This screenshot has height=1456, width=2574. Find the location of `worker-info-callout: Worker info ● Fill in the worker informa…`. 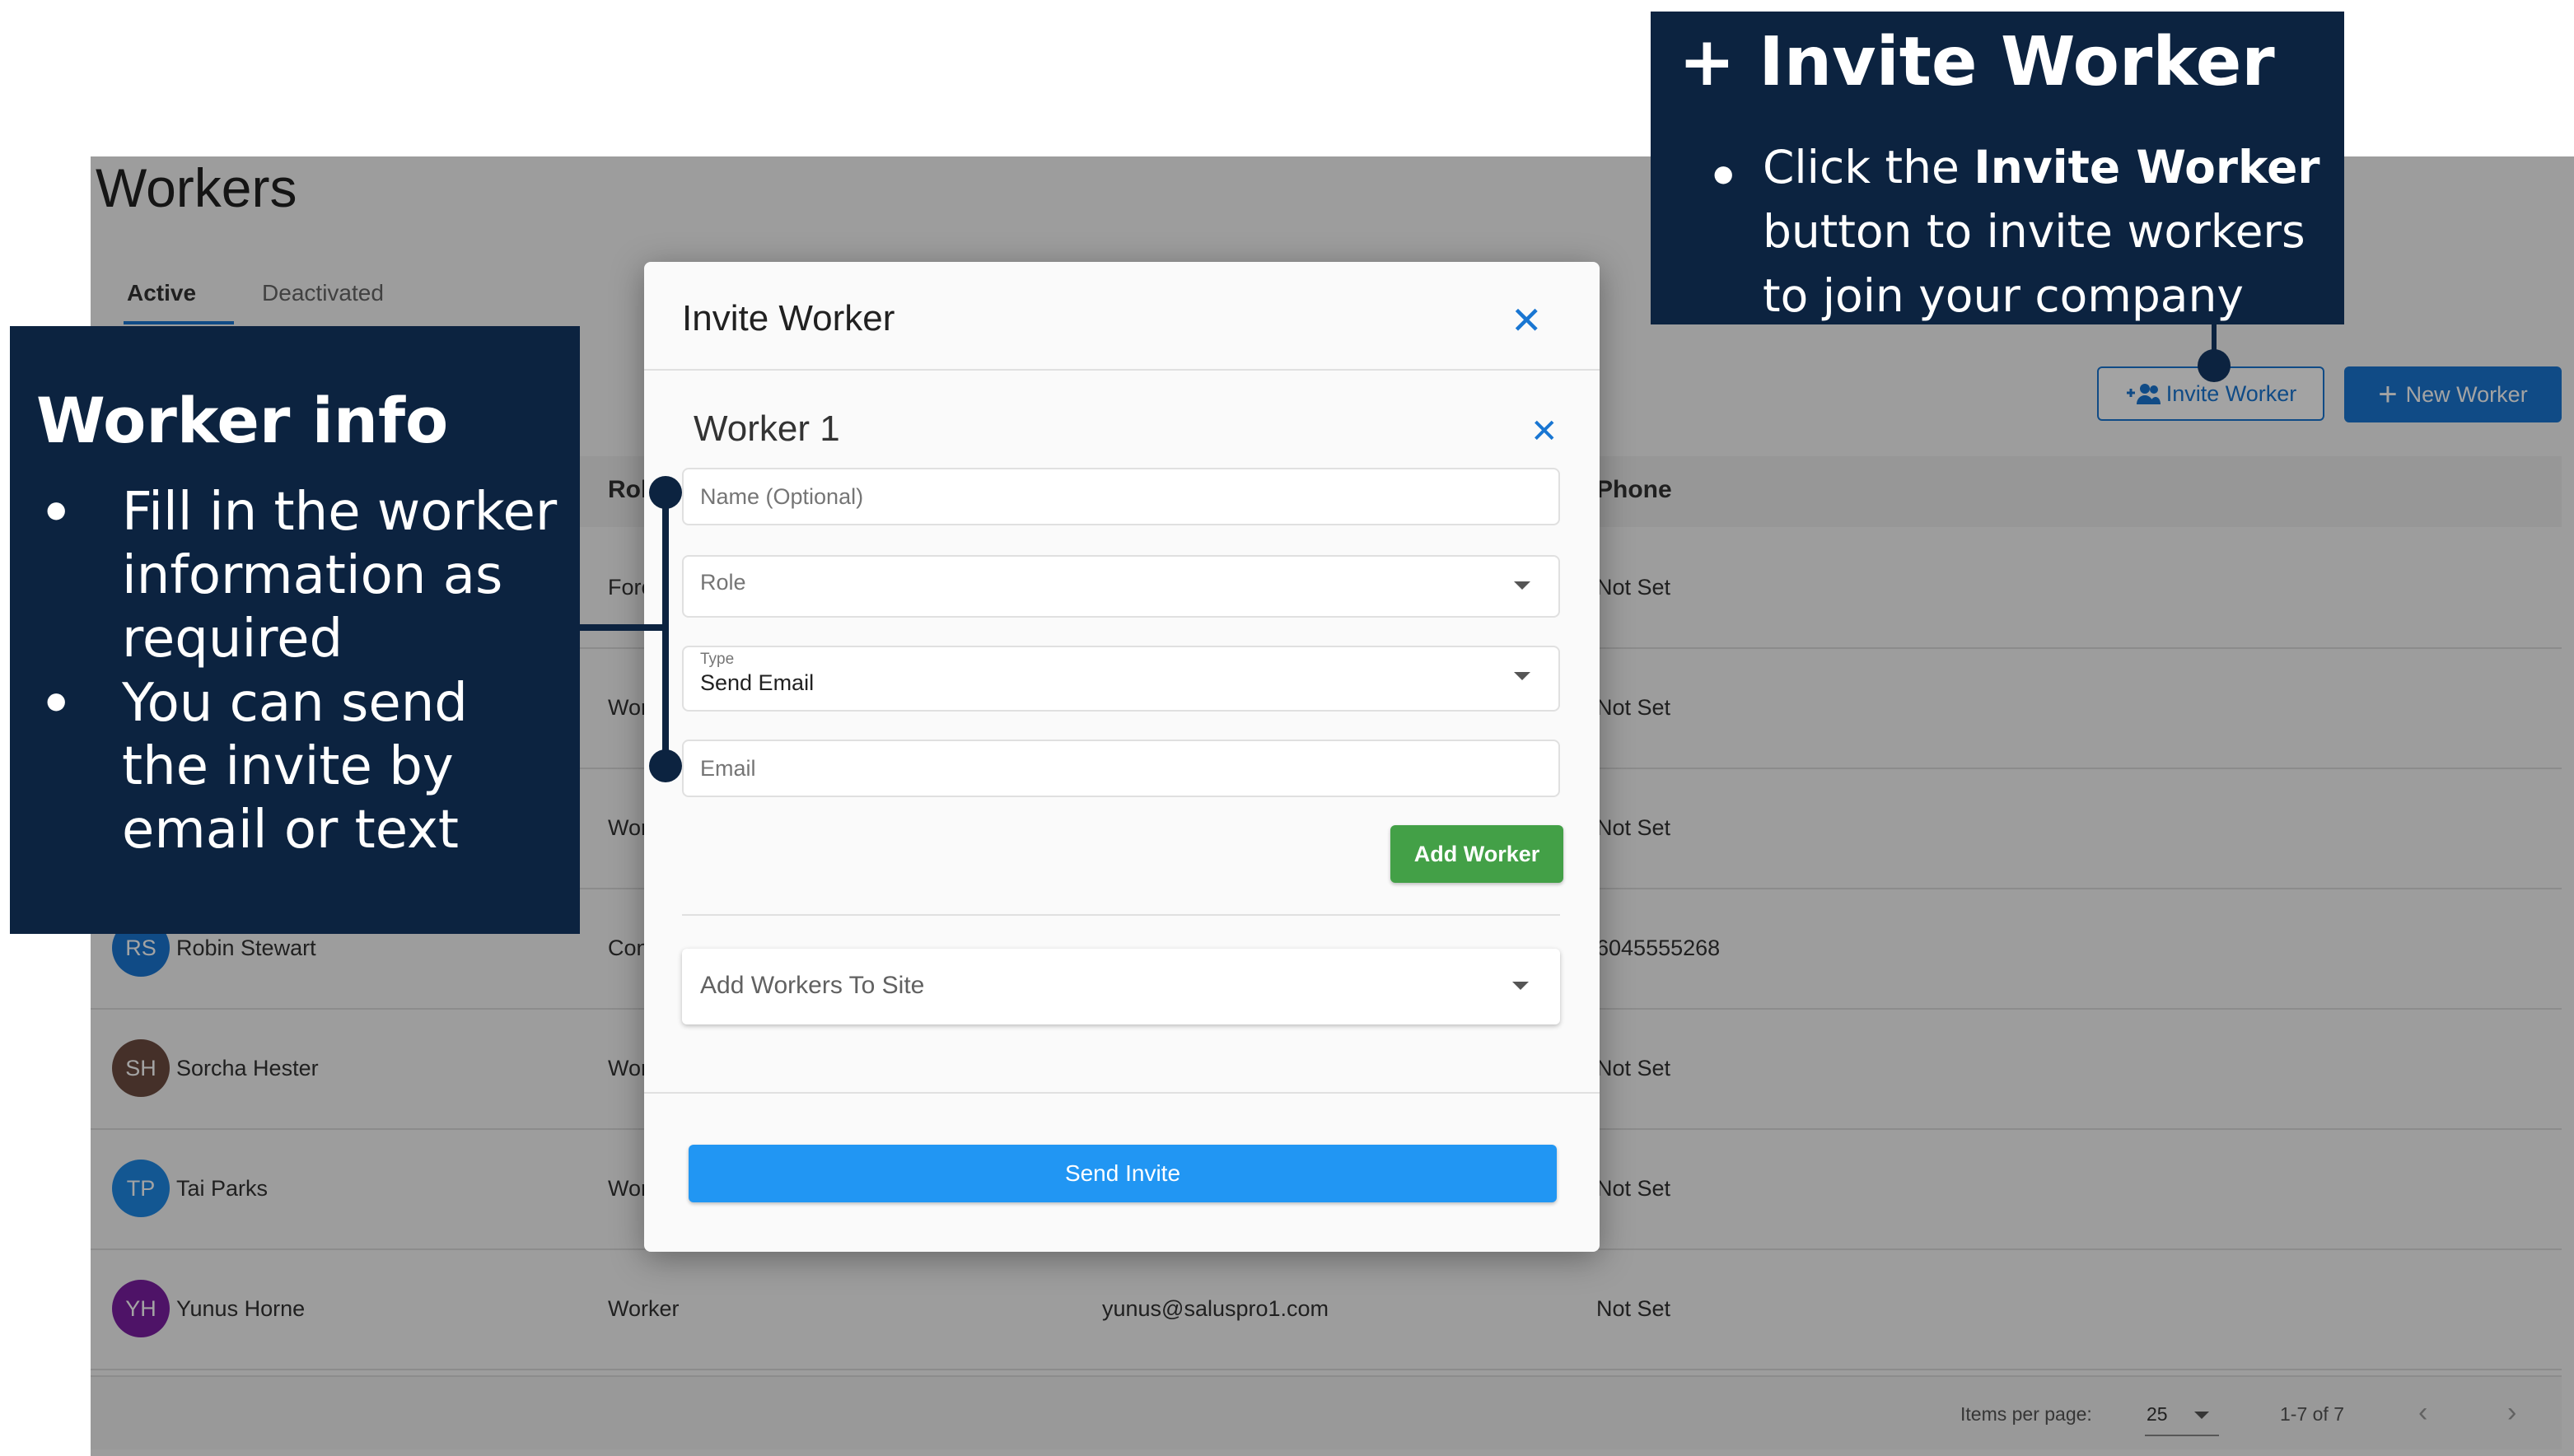

worker-info-callout: Worker info ● Fill in the worker informa… is located at coordinates (295, 630).